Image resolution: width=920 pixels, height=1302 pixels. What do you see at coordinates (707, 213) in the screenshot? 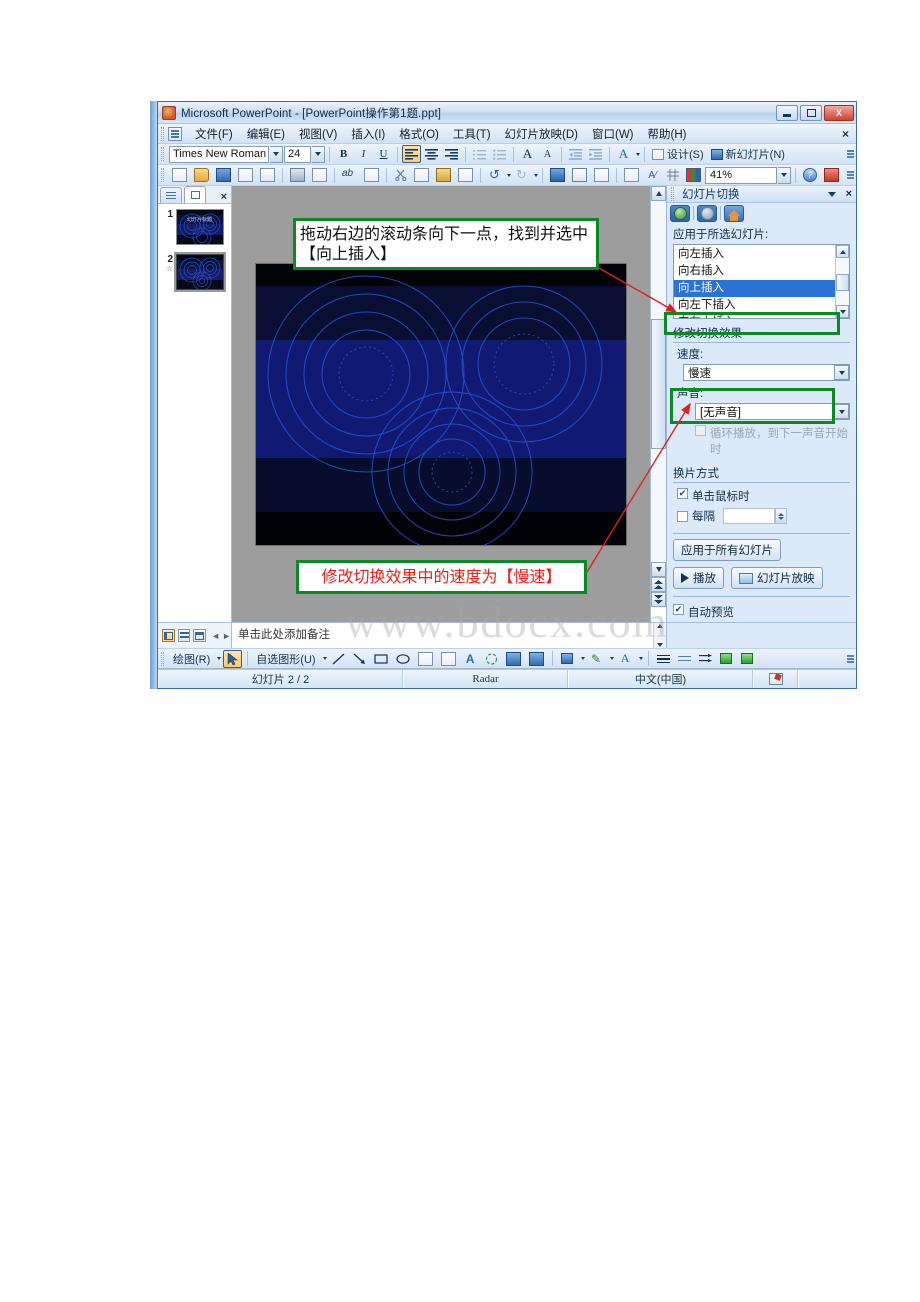
I see `task-pane-forward-button` at bounding box center [707, 213].